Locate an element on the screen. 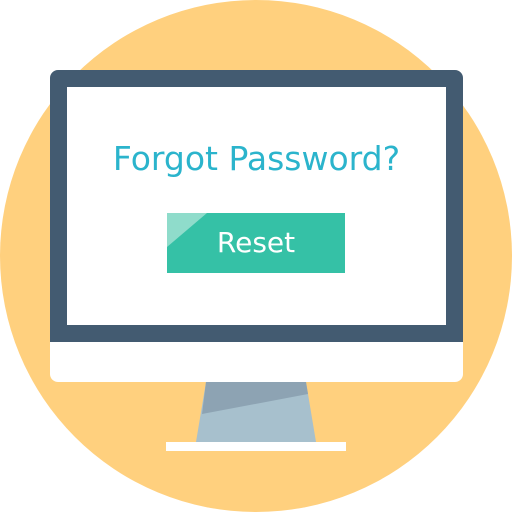 This screenshot has width=512, height=512. reset-button: Reset is located at coordinates (256, 243).